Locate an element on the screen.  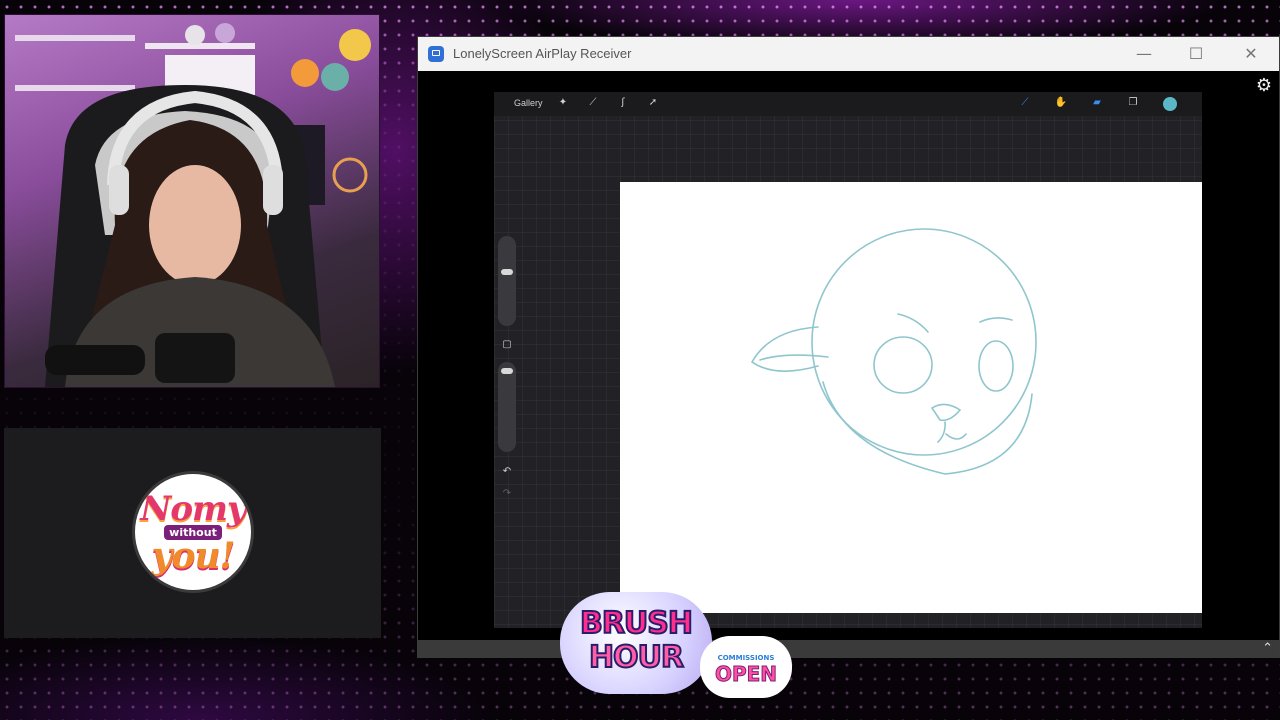
brush-size-slider is located at coordinates (507, 281).